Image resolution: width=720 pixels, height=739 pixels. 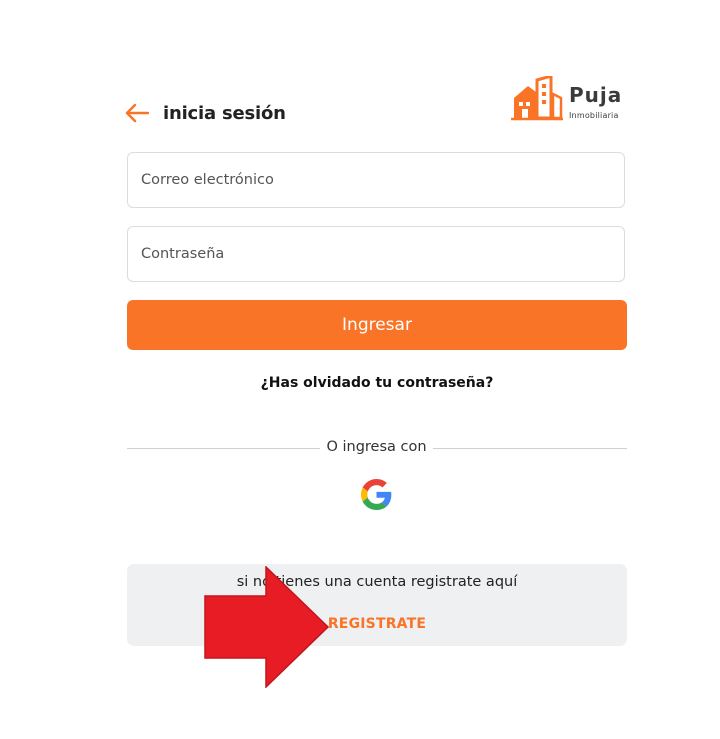 I want to click on logo-subtitle: Inmobiliaria, so click(x=594, y=115).